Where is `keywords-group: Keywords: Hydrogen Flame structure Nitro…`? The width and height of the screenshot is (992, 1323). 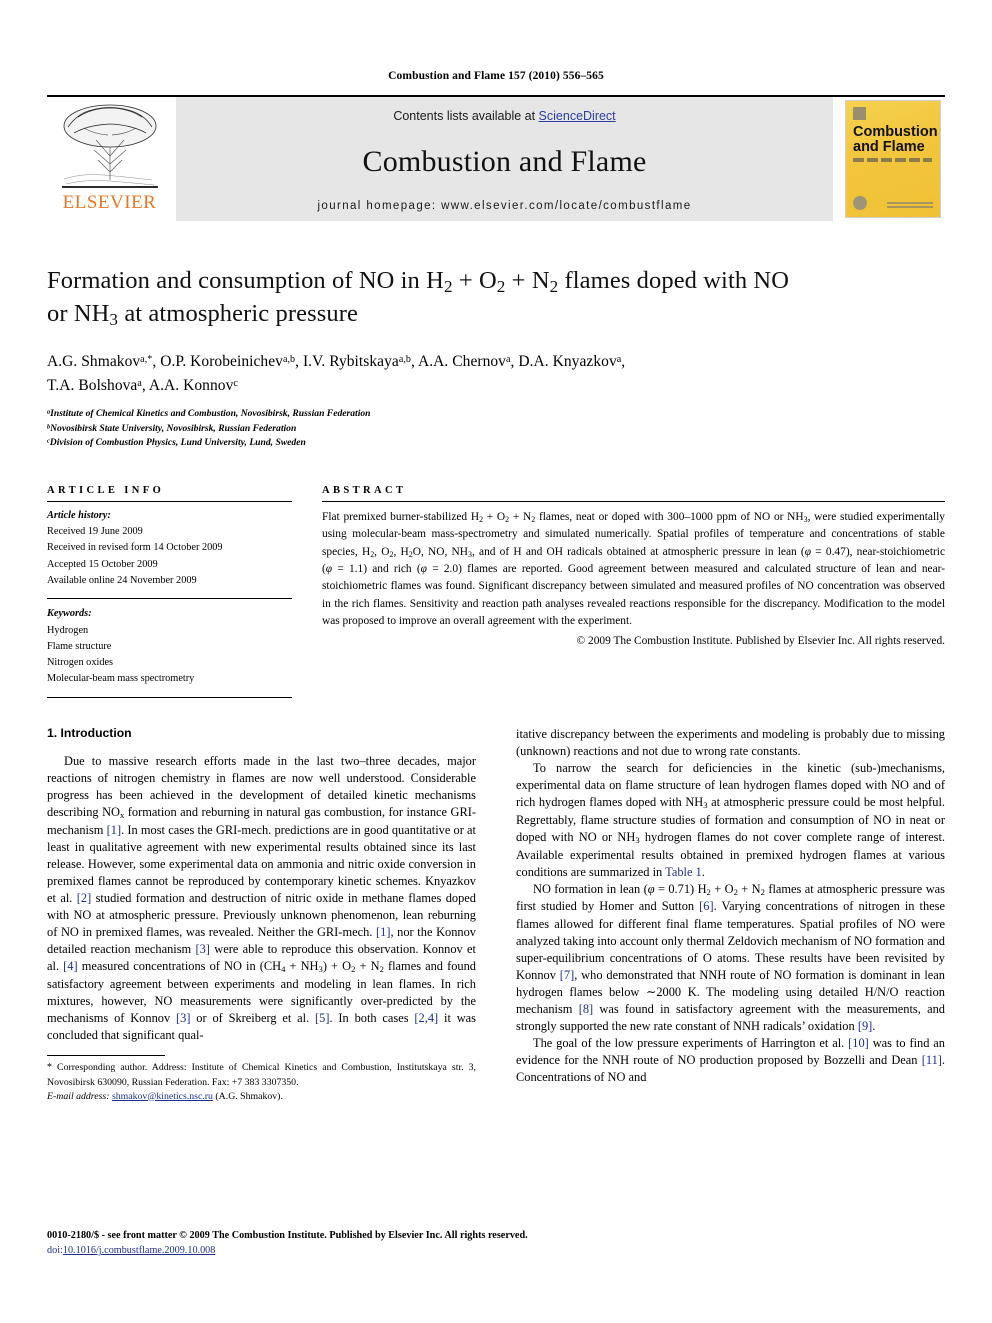 keywords-group: Keywords: Hydrogen Flame structure Nitro… is located at coordinates (169, 647).